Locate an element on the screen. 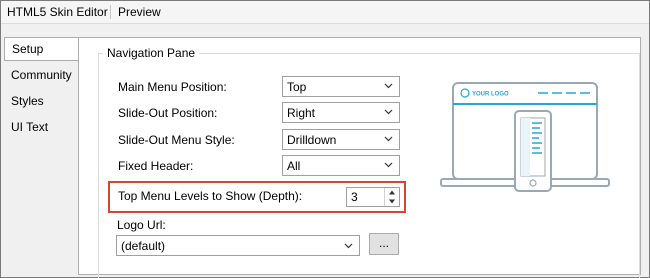  slide-out-menu-style-label: Slide-Out Menu Style: is located at coordinates (176, 140).